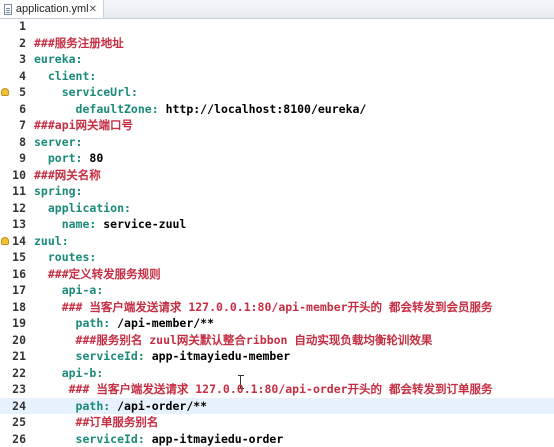 The width and height of the screenshot is (554, 447). I want to click on code-text: ###定义转发服务规则, so click(97, 274).